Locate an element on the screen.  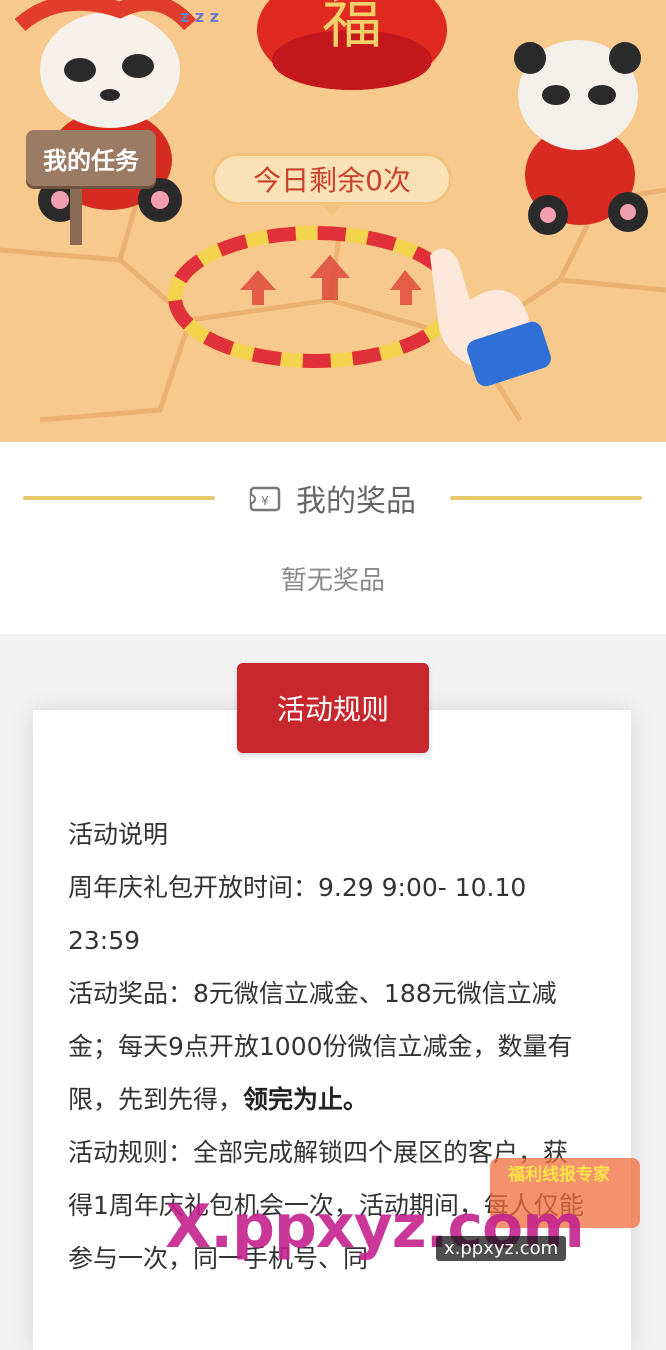
divider-right is located at coordinates (546, 498).